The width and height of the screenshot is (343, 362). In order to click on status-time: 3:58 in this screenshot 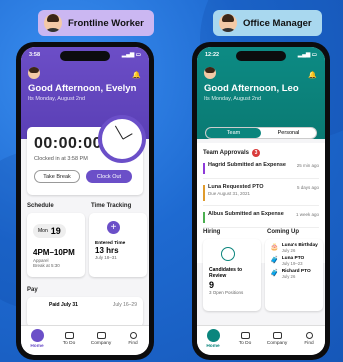, I will do `click(35, 55)`.